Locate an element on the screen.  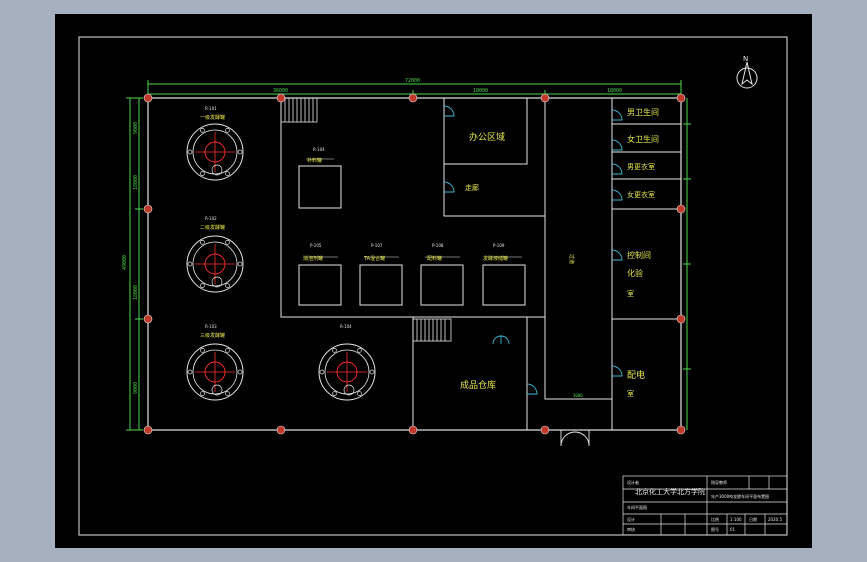
r102-tag: R-102 is located at coordinates (211, 218).